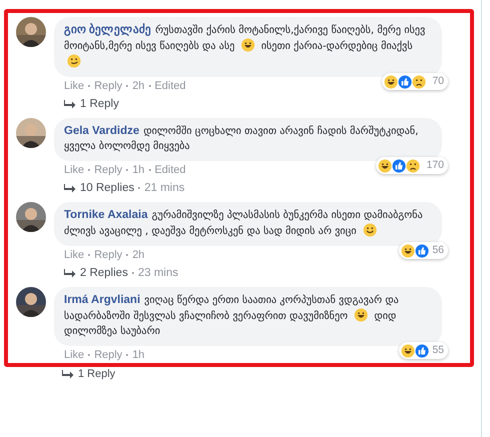 This screenshot has height=437, width=490. I want to click on reaction-count: 56, so click(438, 250).